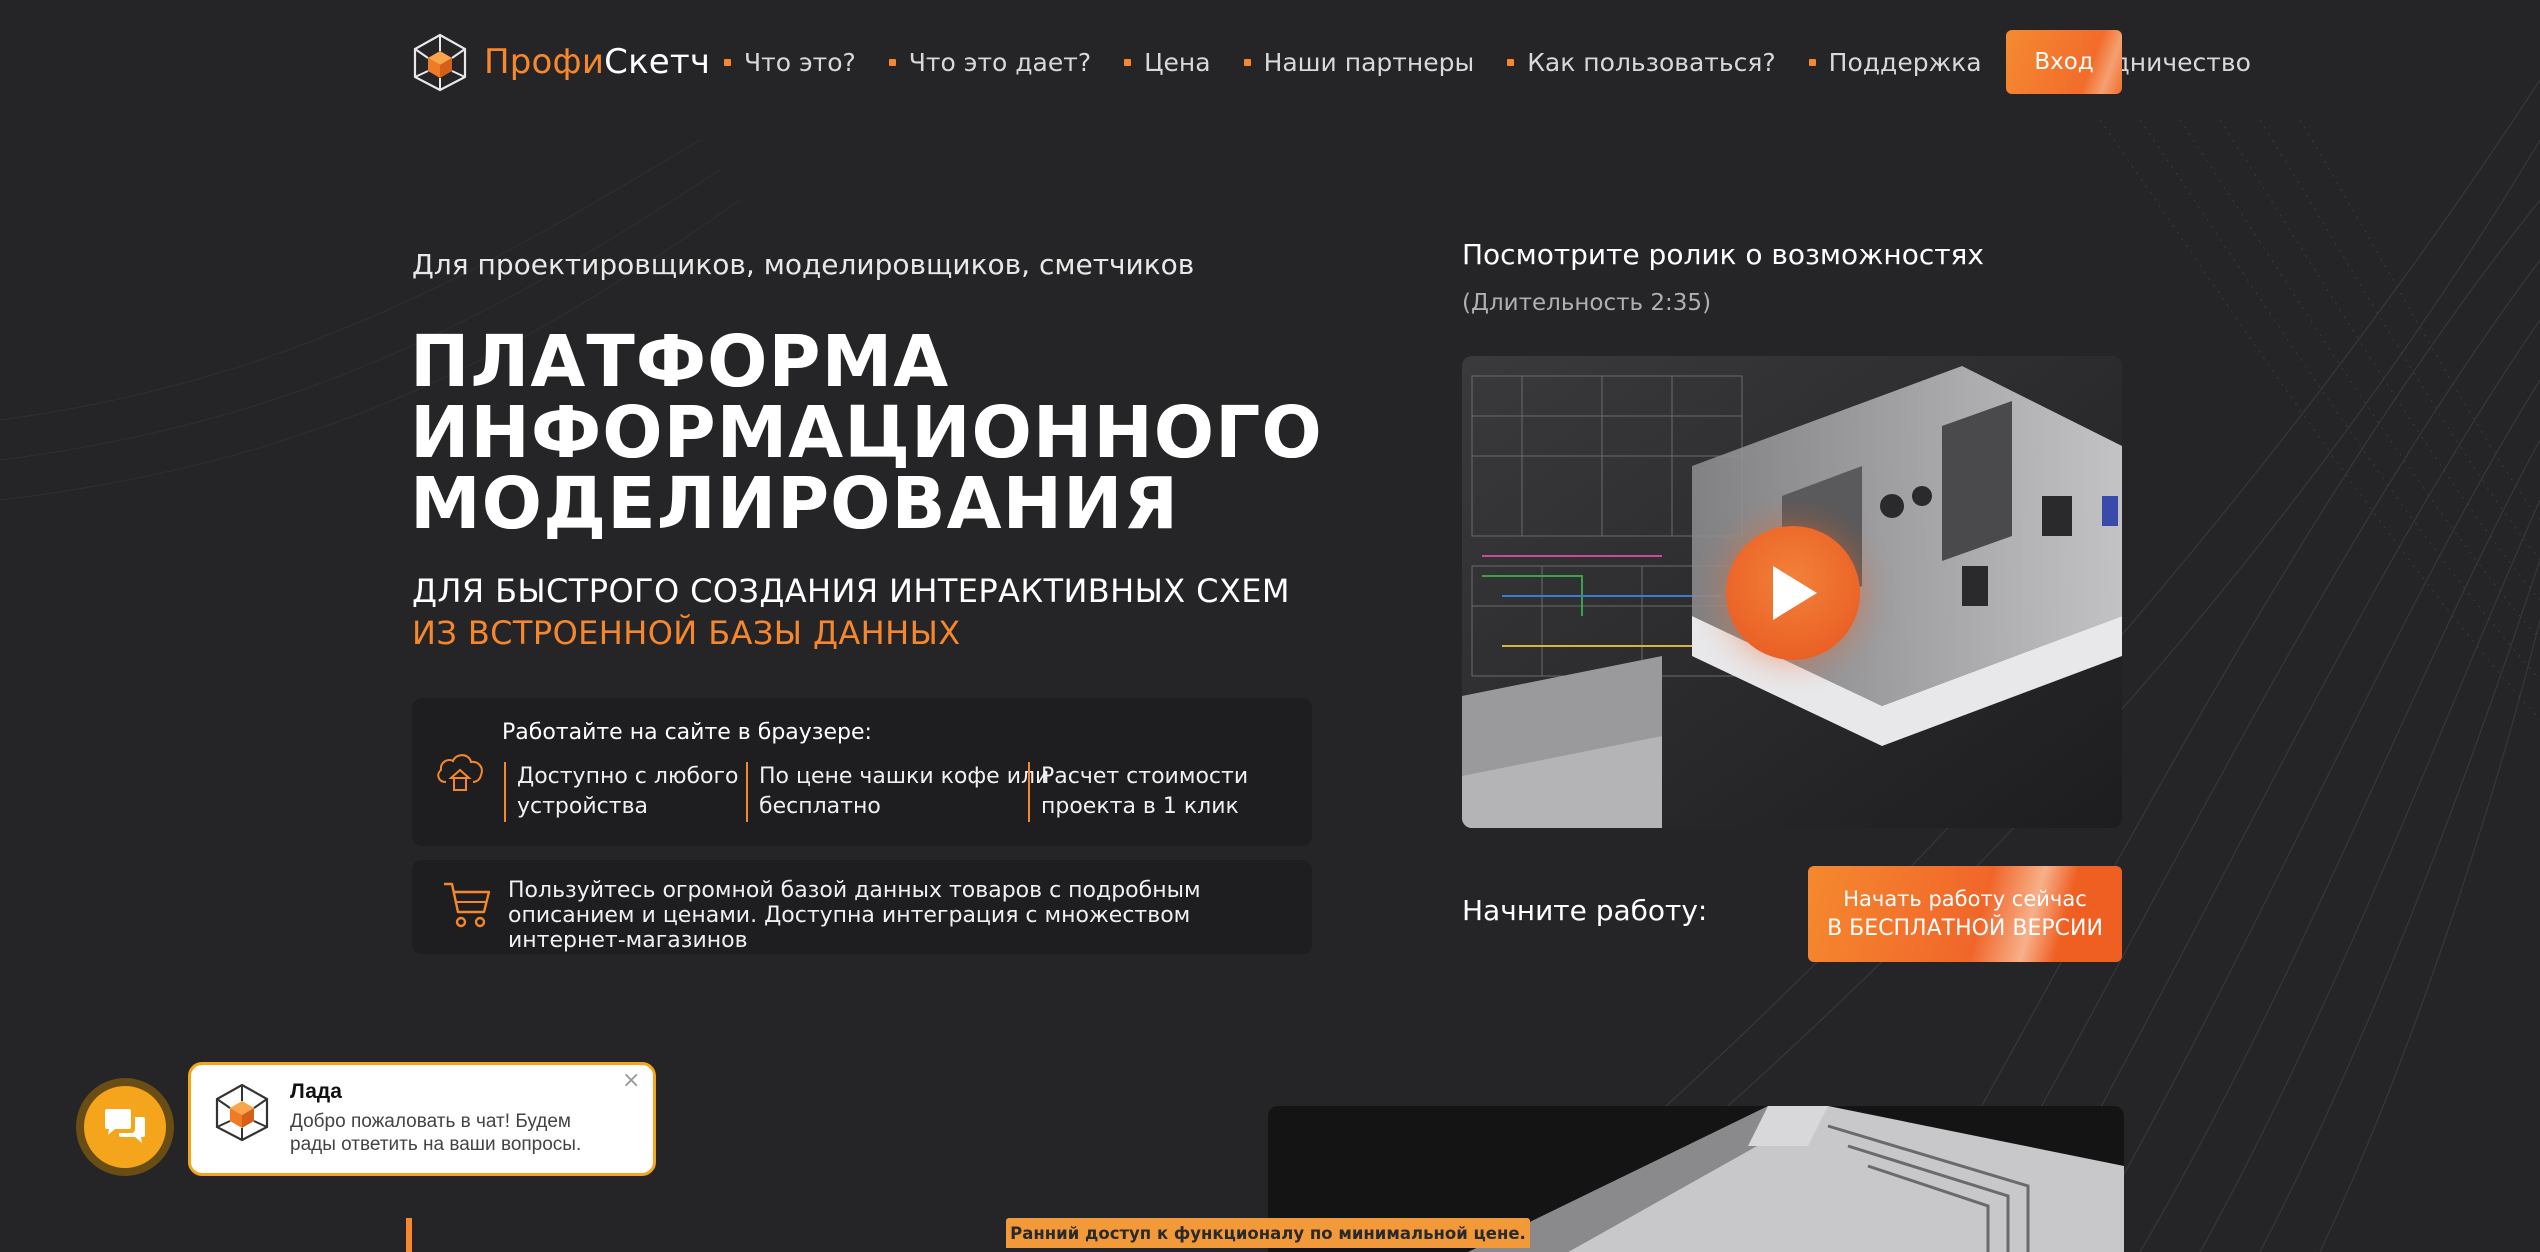  What do you see at coordinates (795, 503) in the screenshot?
I see `page-title-line: МОДЕЛИРОВАНИЯ` at bounding box center [795, 503].